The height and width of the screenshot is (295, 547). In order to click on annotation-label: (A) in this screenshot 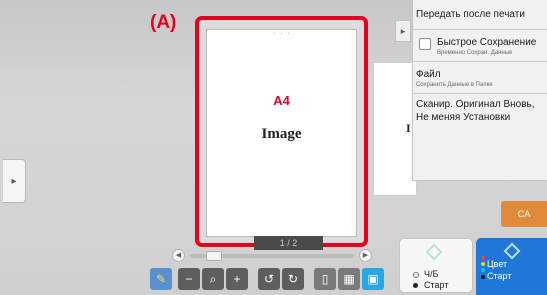, I will do `click(163, 22)`.